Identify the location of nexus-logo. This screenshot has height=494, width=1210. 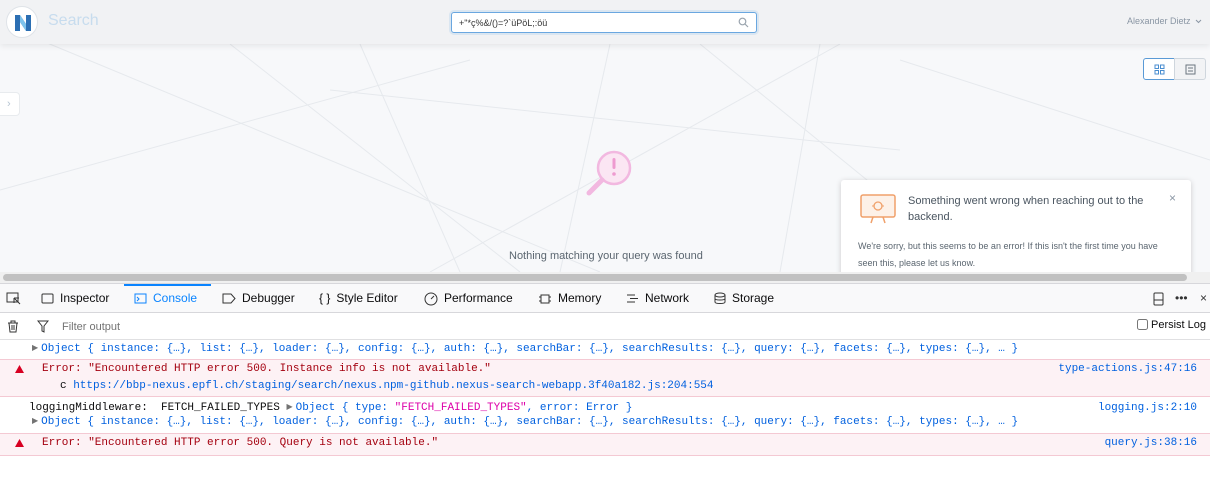
(22, 22).